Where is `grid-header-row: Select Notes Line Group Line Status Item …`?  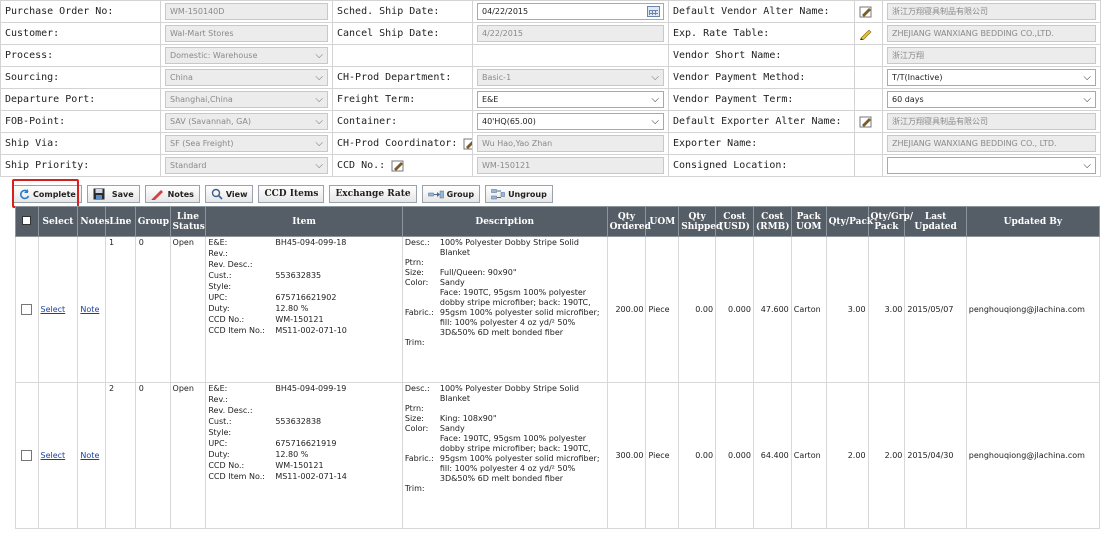
grid-header-row: Select Notes Line Group Line Status Item … is located at coordinates (557, 221).